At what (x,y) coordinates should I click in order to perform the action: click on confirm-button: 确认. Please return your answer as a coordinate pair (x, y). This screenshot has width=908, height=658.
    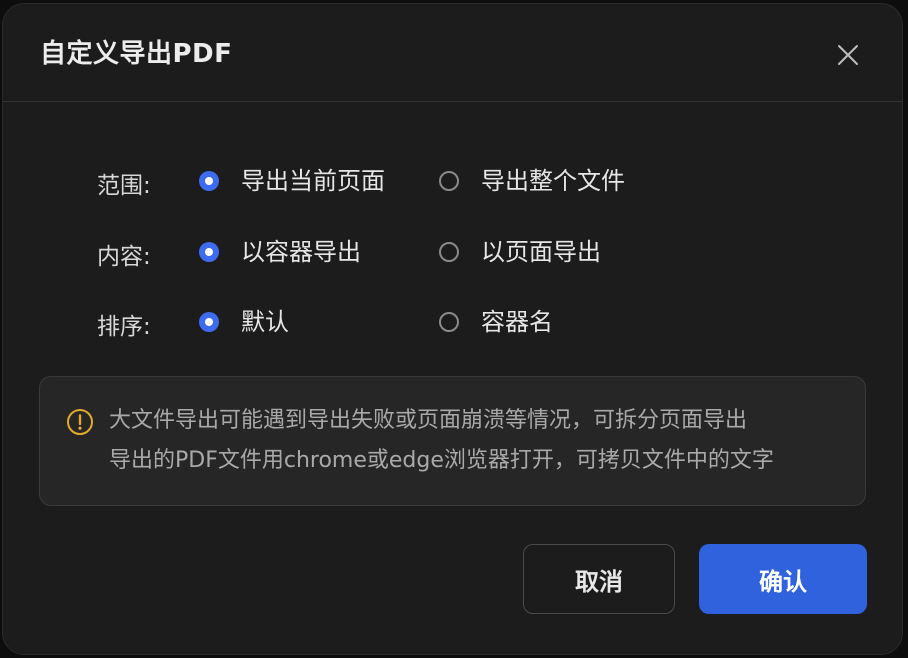
    Looking at the image, I should click on (783, 579).